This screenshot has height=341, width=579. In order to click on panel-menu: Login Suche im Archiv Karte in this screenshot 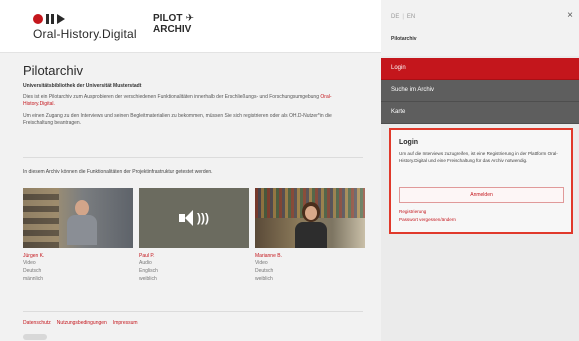, I will do `click(480, 91)`.